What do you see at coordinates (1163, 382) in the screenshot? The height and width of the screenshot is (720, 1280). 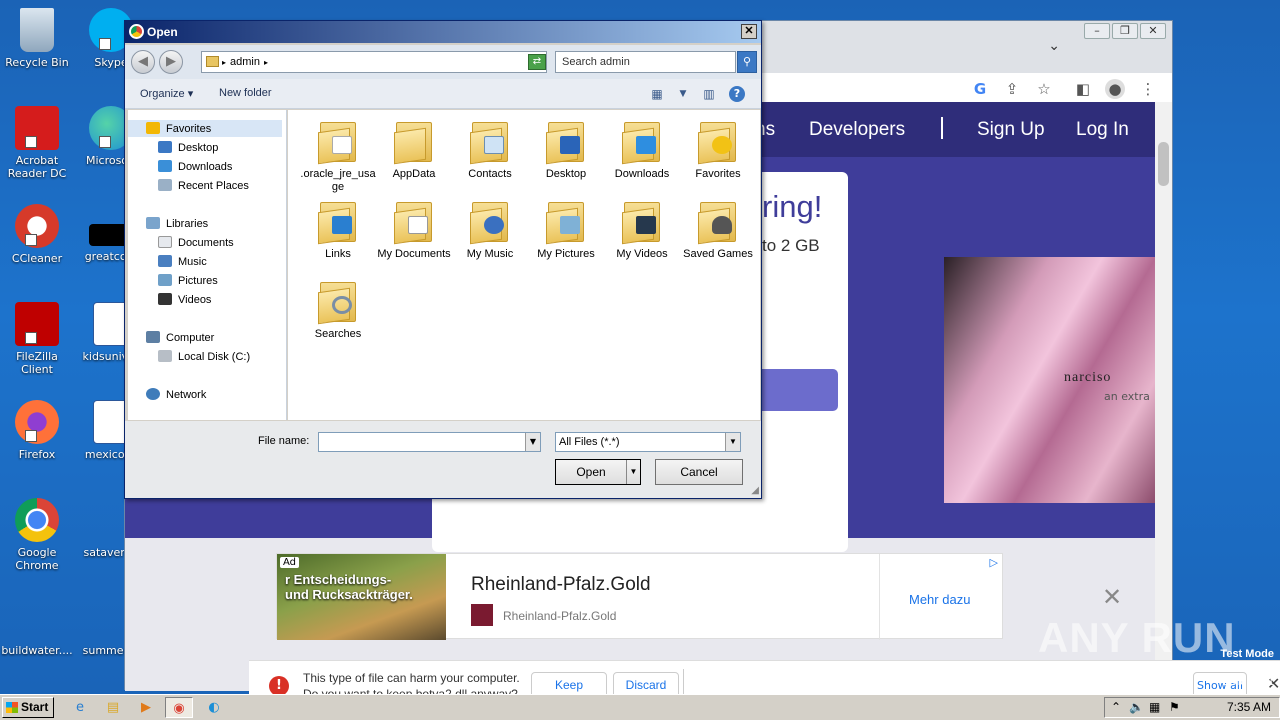 I see `page-scrollbar` at bounding box center [1163, 382].